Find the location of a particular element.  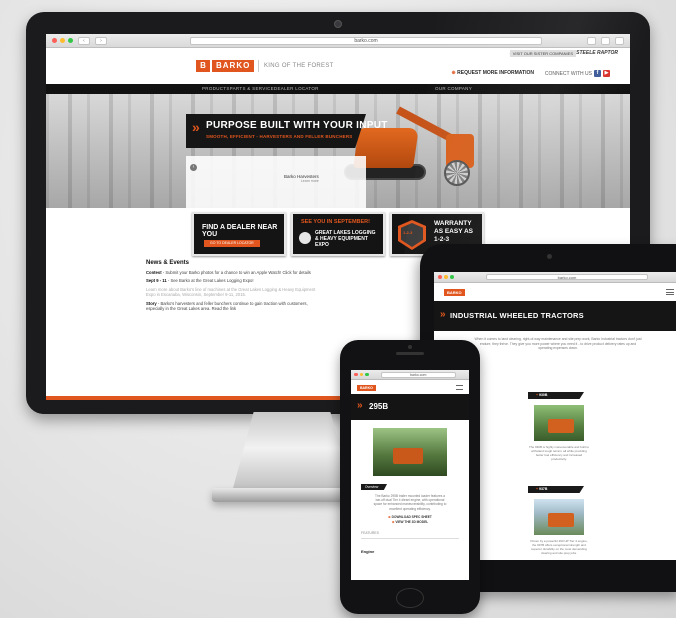

social-connect: CONNECT WITH US f ▶ is located at coordinates (577, 73).